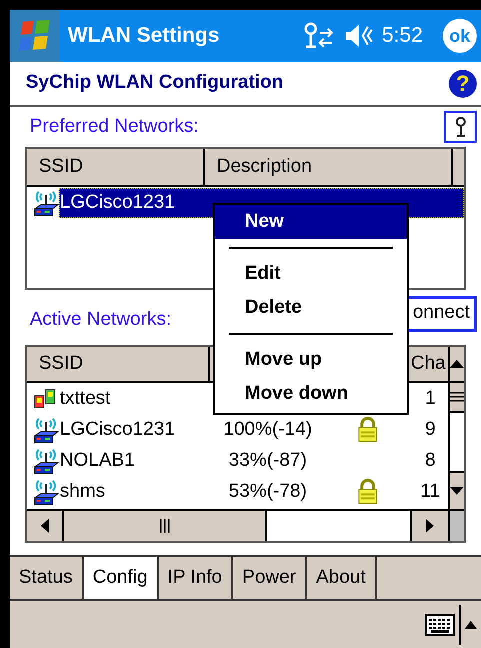 This screenshot has height=648, width=481. What do you see at coordinates (114, 126) in the screenshot?
I see `section-label: Preferred Networks:` at bounding box center [114, 126].